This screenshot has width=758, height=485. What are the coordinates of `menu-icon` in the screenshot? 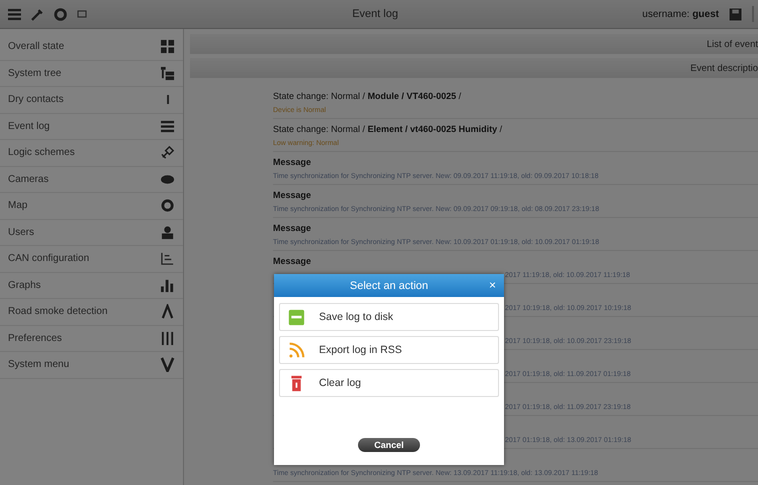 It's located at (14, 14).